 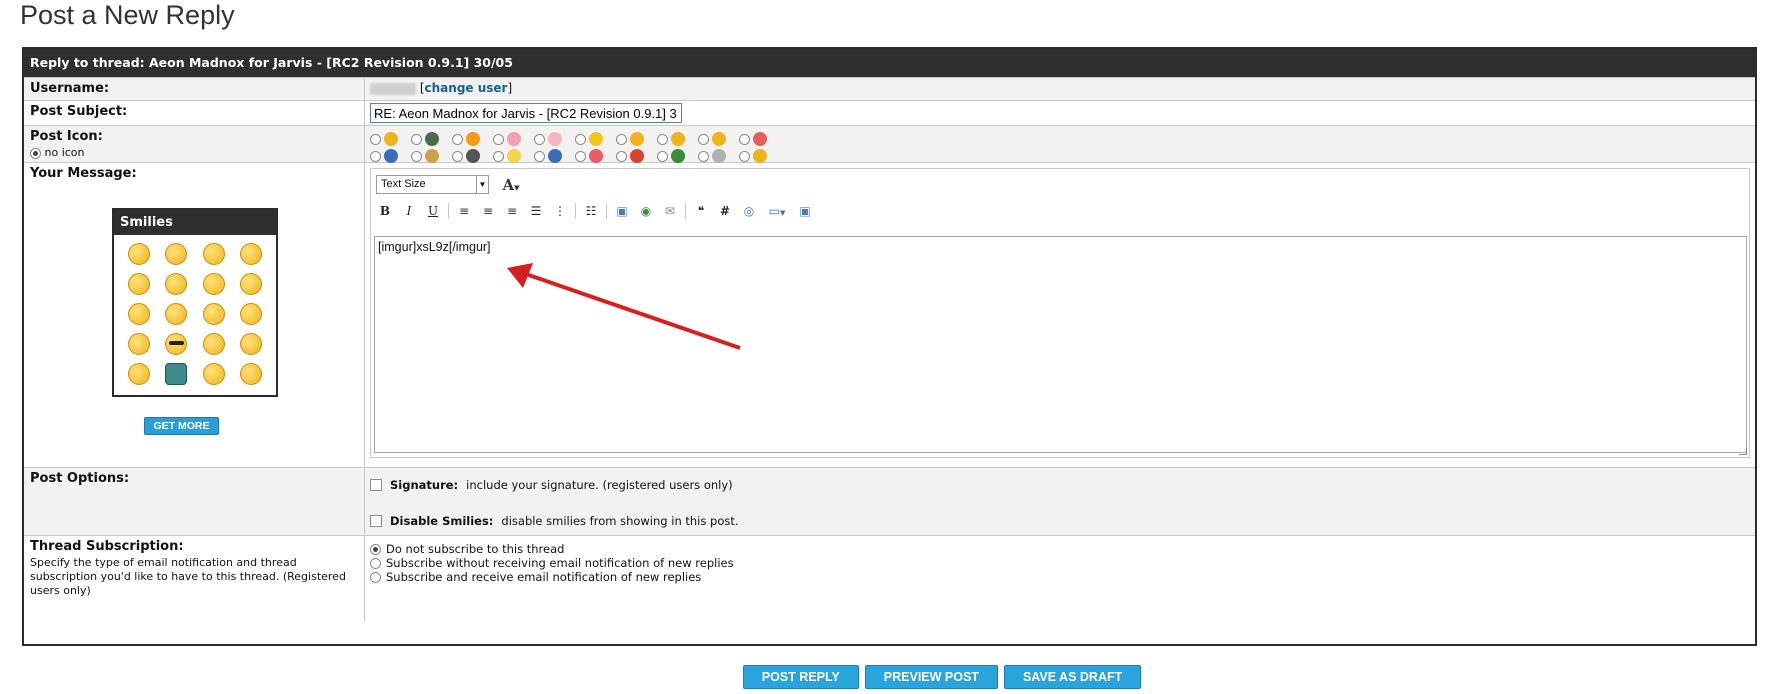 I want to click on insert-link-icon: ◉, so click(x=646, y=211).